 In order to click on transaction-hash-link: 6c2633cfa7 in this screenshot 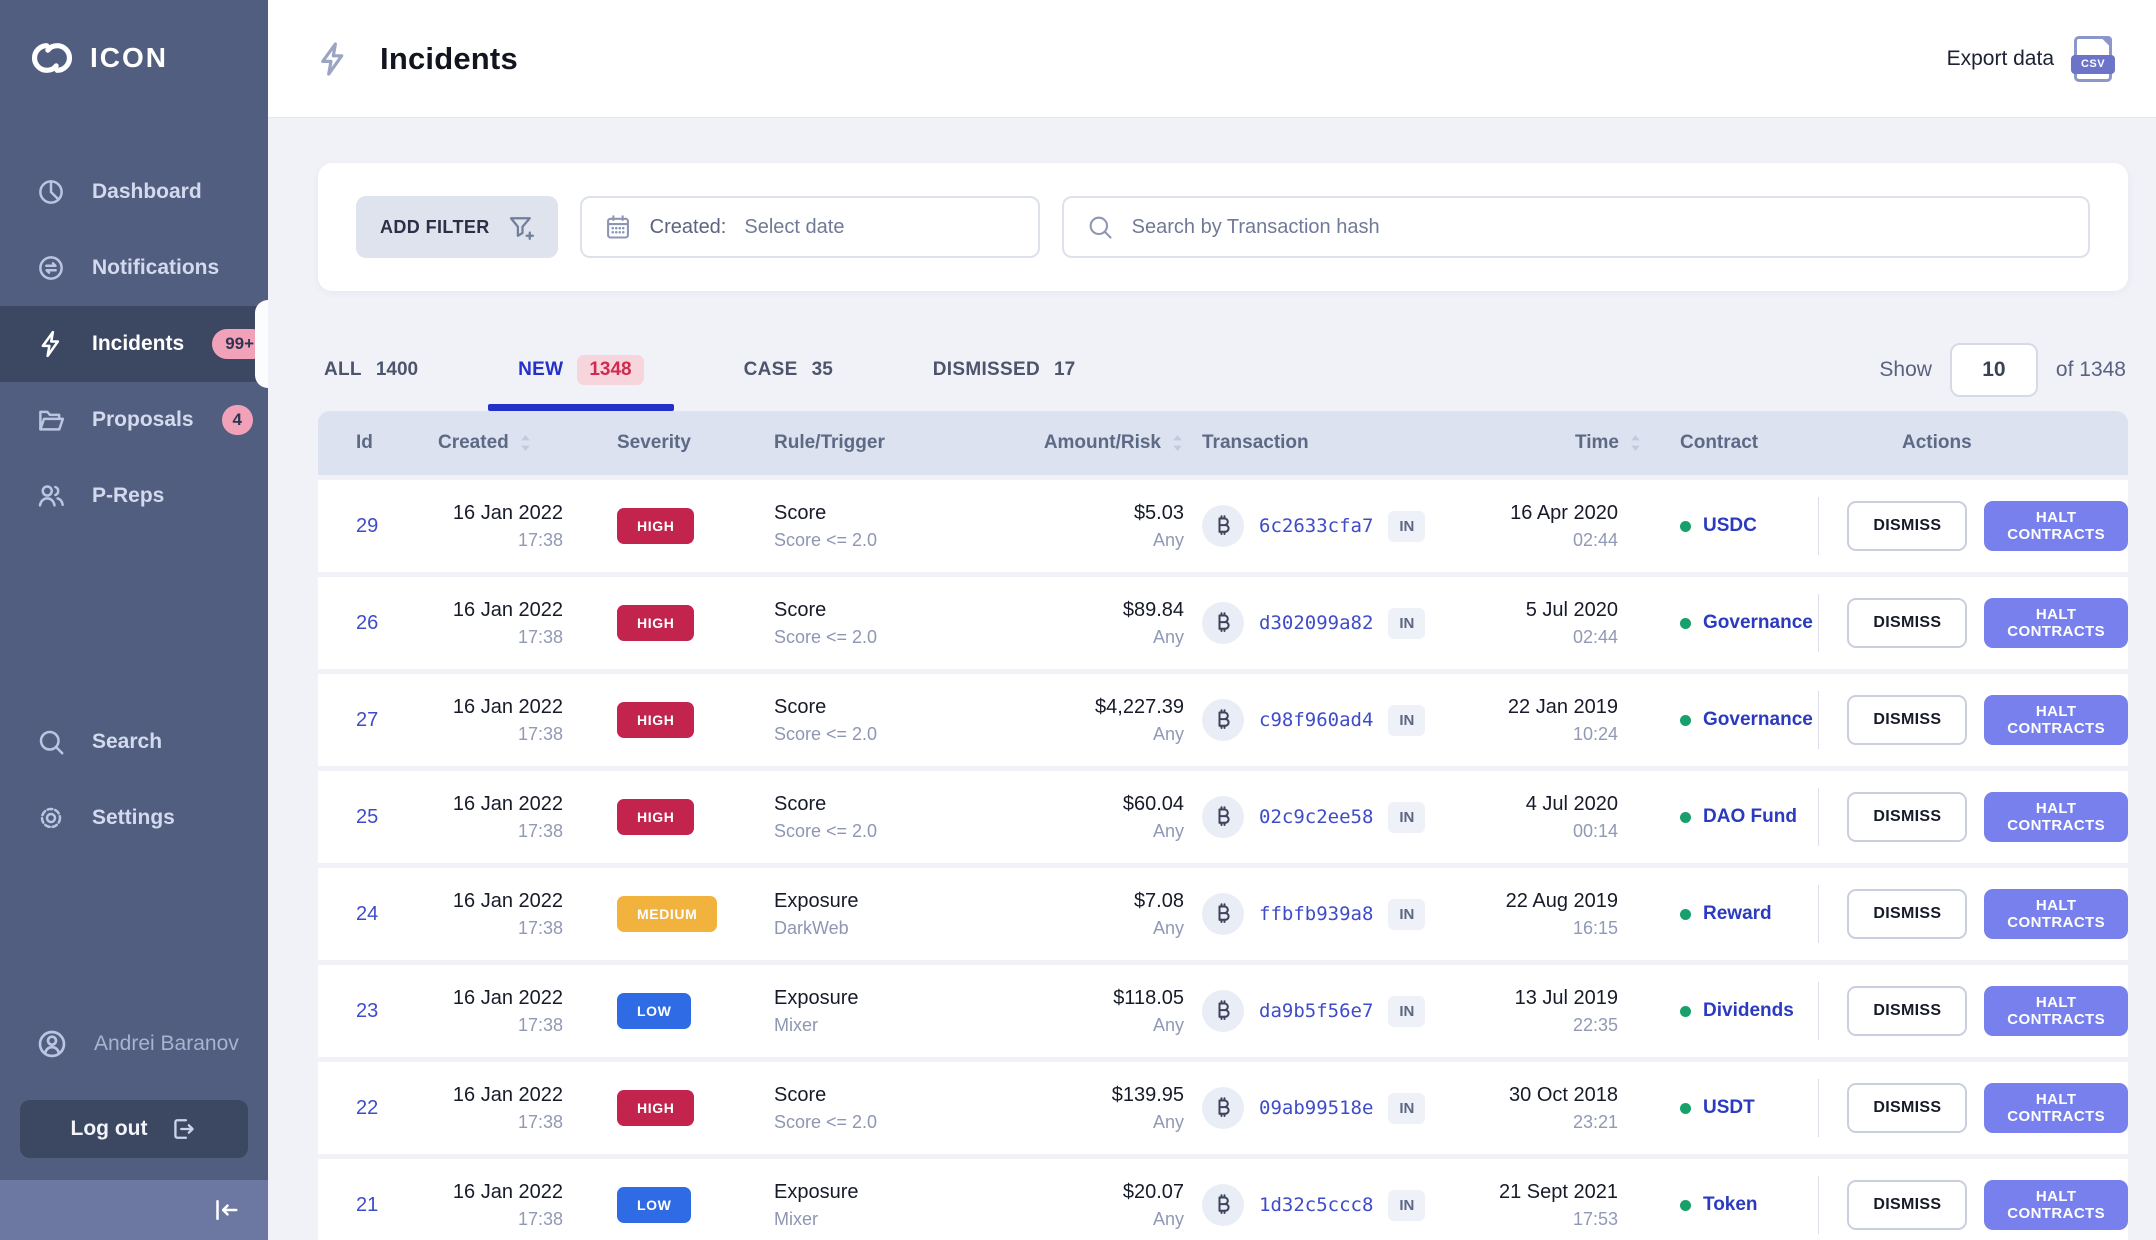, I will do `click(1316, 526)`.